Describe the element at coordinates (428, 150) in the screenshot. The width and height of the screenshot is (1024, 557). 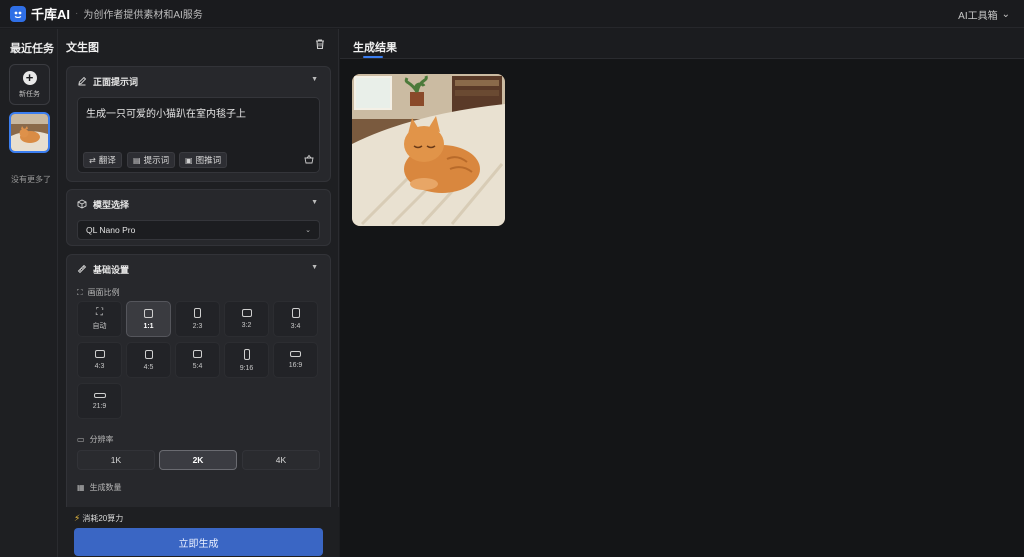
I see `generated-image` at that location.